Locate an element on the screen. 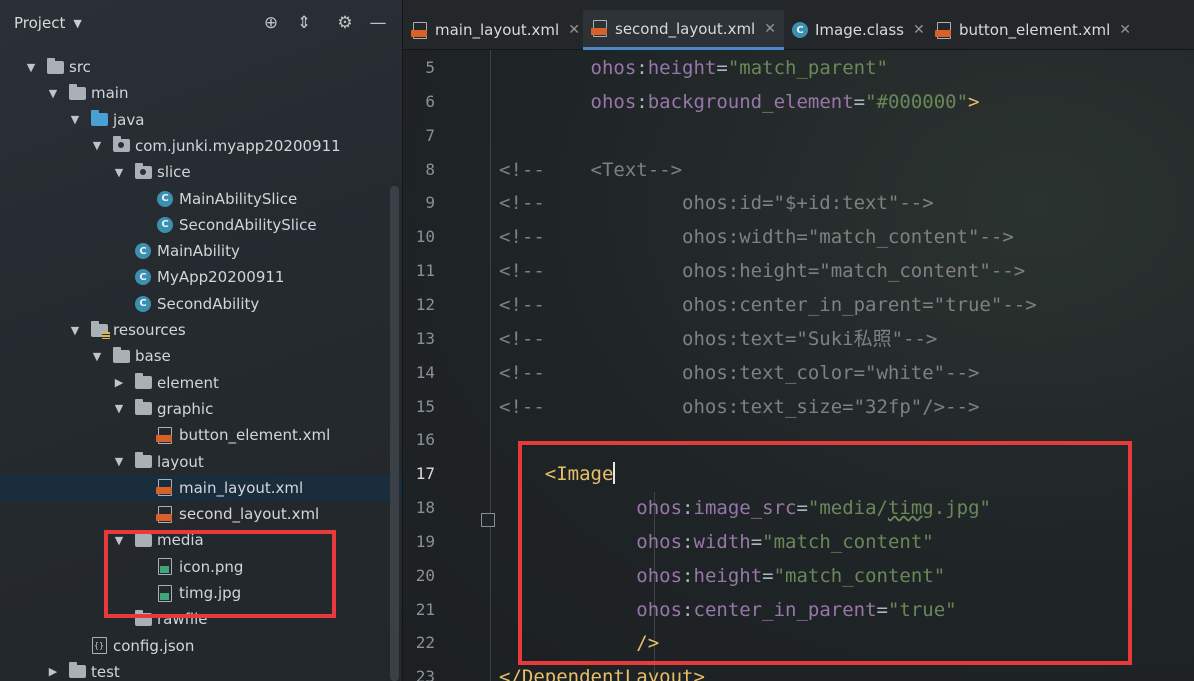 This screenshot has width=1194, height=681. code-line: ohos:width="match_content" is located at coordinates (716, 542).